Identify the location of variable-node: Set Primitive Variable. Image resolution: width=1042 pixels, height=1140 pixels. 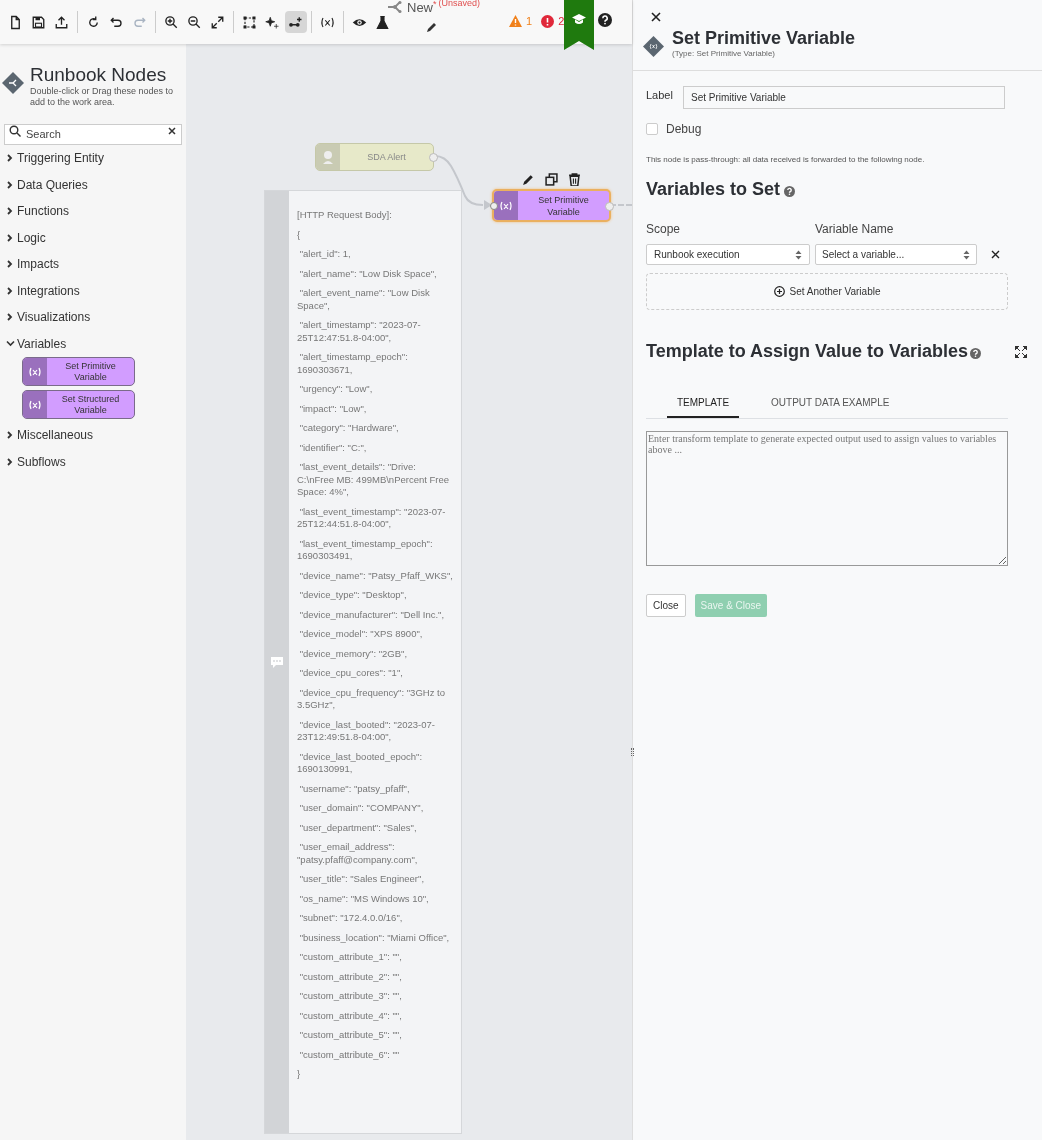
(551, 205).